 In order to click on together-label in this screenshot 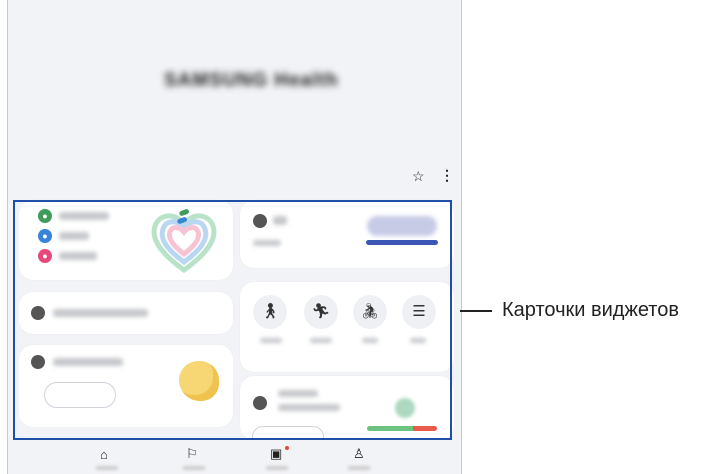, I will do `click(194, 468)`.